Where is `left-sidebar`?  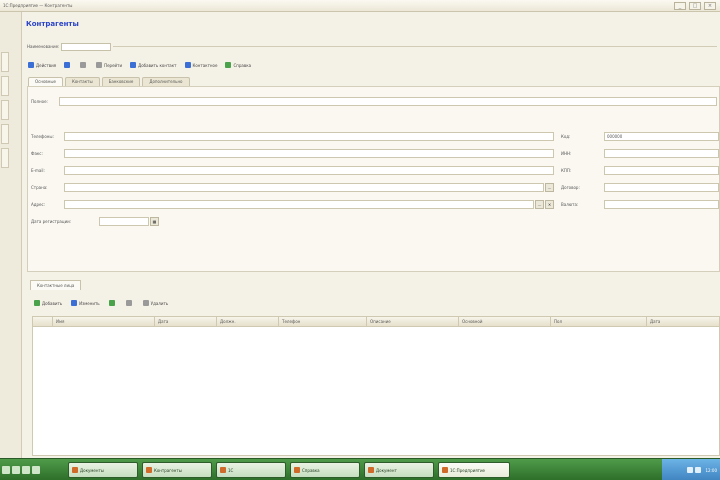 left-sidebar is located at coordinates (11, 235).